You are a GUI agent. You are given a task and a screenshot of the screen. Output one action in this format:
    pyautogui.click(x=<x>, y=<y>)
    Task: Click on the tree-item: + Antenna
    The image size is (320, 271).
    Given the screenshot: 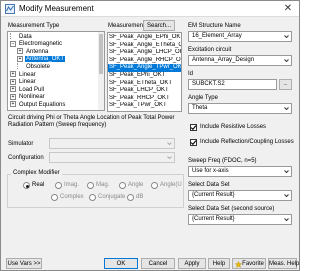 What is the action you would take?
    pyautogui.click(x=33, y=52)
    